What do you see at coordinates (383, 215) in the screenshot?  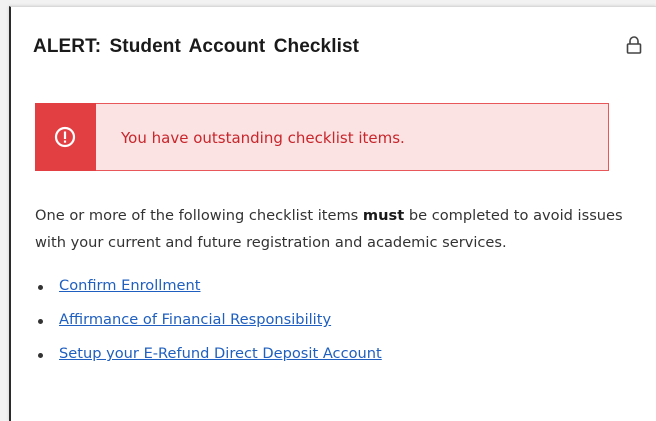 I see `description-emphasis: must` at bounding box center [383, 215].